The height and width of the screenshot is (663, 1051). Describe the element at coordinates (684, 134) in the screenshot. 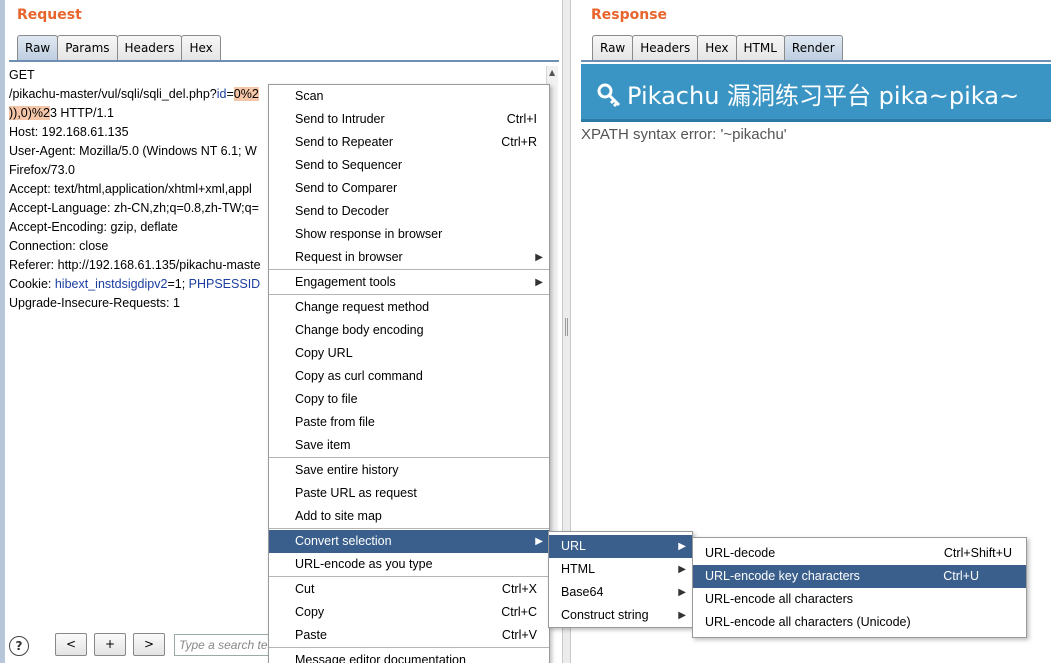

I see `xpath-error-text: XPATH syntax error: '~pikachu'` at that location.